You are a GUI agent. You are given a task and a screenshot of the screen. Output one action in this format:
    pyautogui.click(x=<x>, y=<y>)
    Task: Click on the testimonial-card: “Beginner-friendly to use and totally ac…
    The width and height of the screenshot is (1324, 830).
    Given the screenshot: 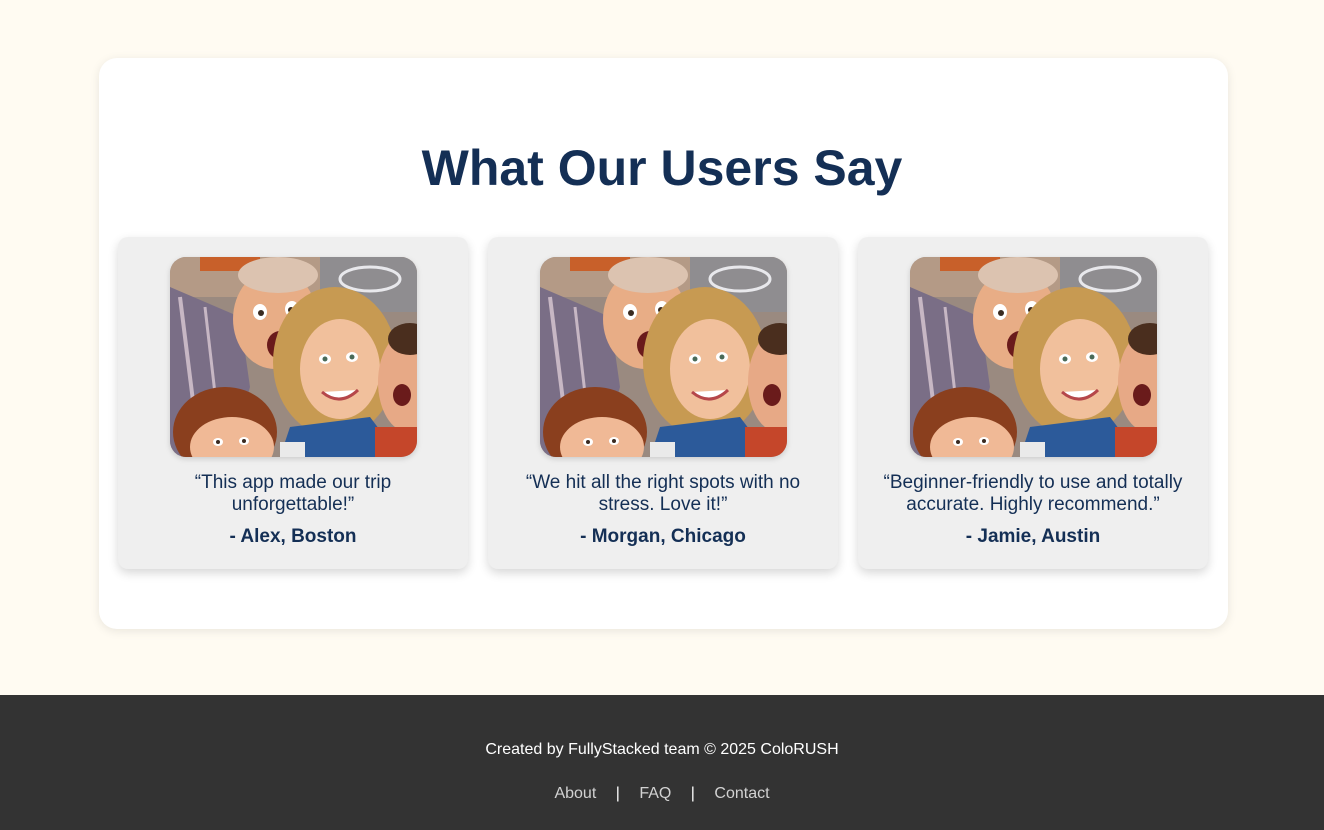 What is the action you would take?
    pyautogui.click(x=1033, y=403)
    